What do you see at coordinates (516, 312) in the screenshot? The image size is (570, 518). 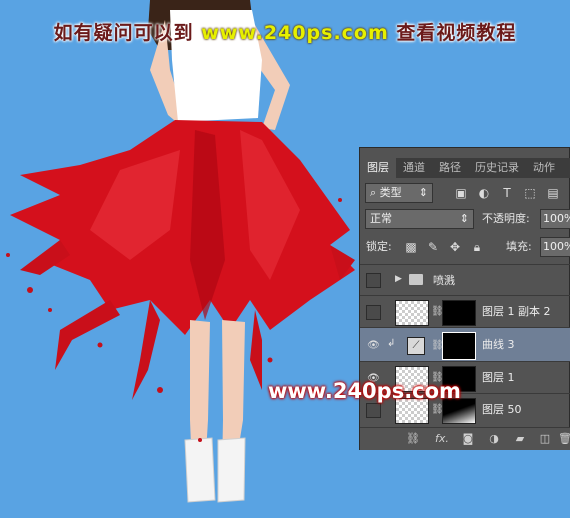 I see `layer-name: 图层 1 副本 2` at bounding box center [516, 312].